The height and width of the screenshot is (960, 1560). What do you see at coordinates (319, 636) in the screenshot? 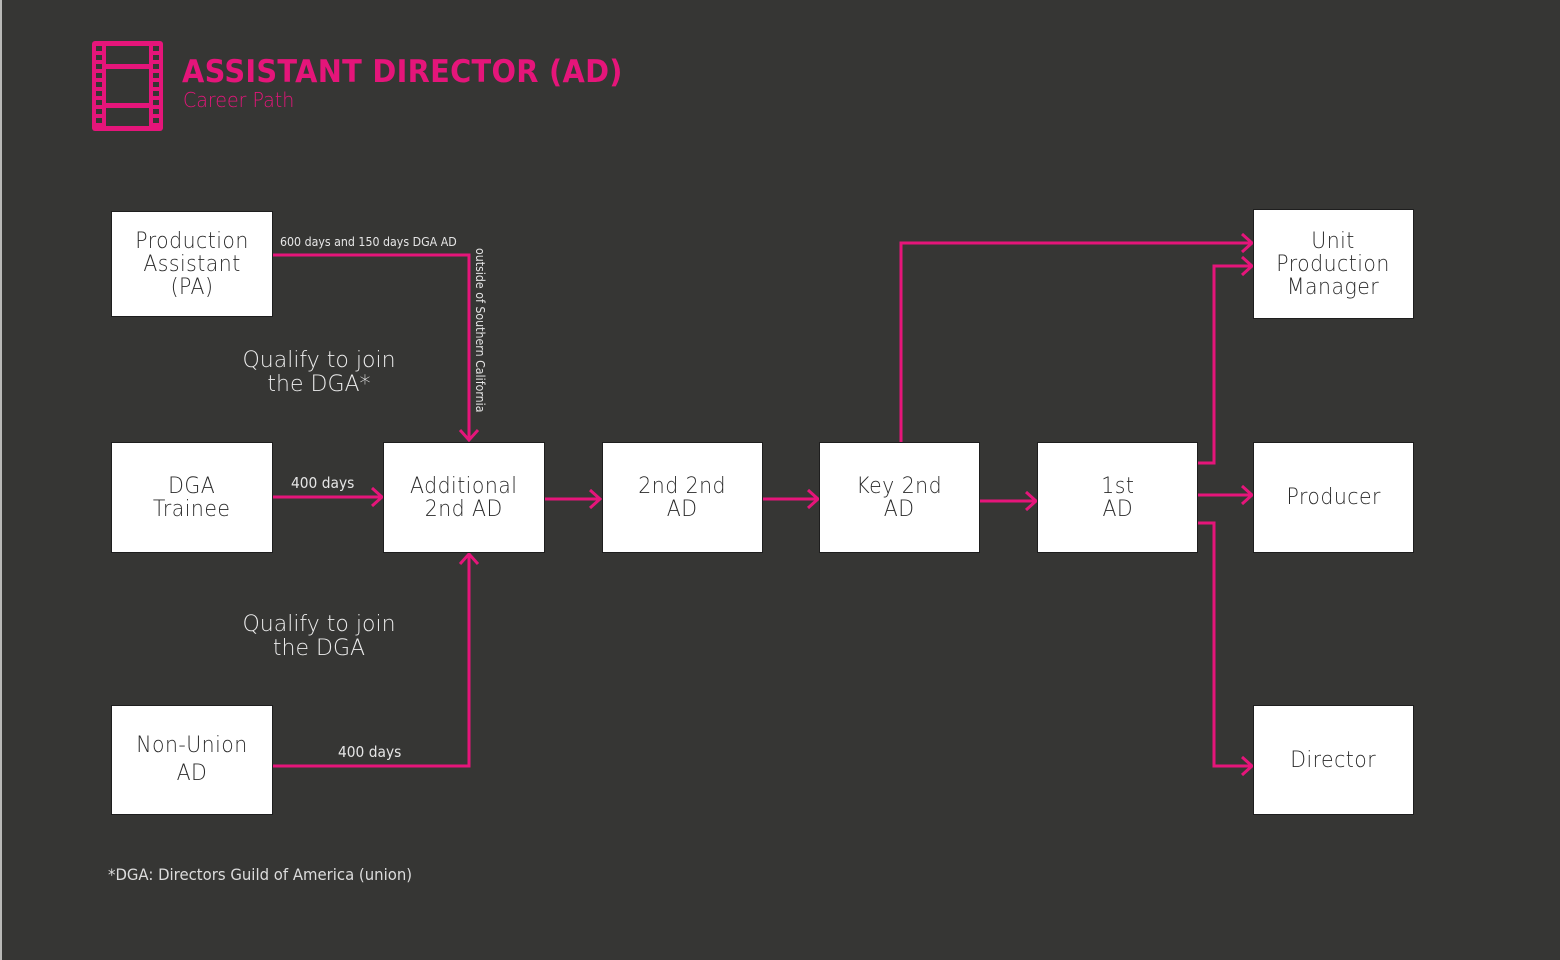
I see `qualify-dga-note-bottom: Qualify to join the DGA` at bounding box center [319, 636].